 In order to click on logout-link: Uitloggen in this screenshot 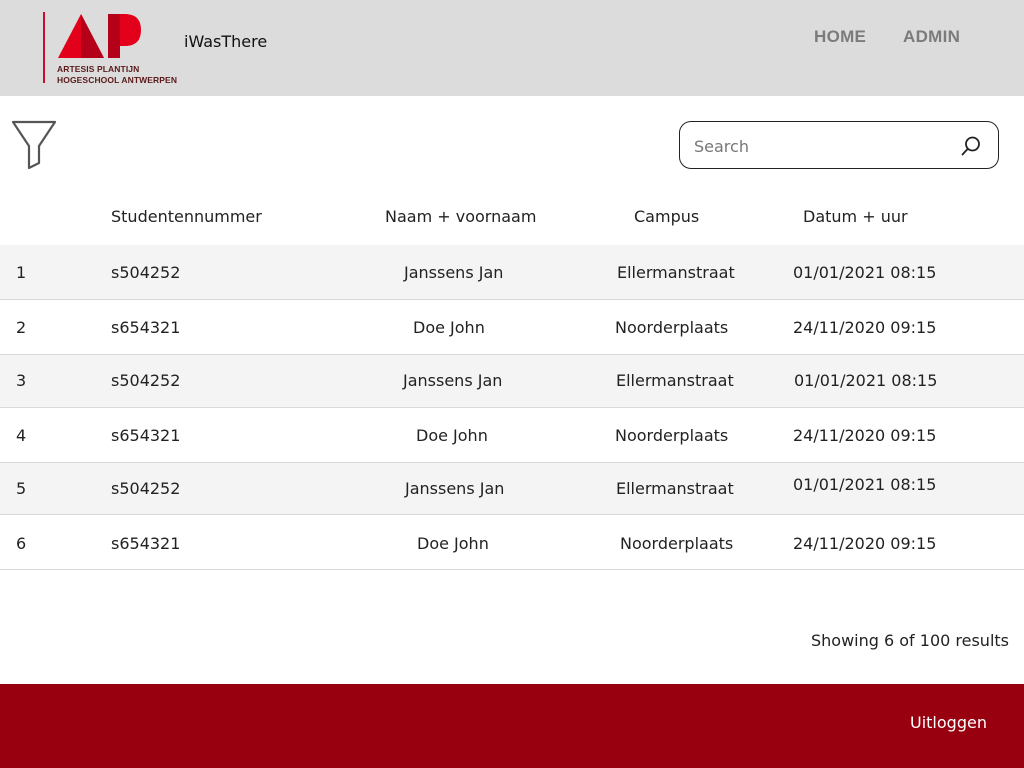, I will do `click(948, 722)`.